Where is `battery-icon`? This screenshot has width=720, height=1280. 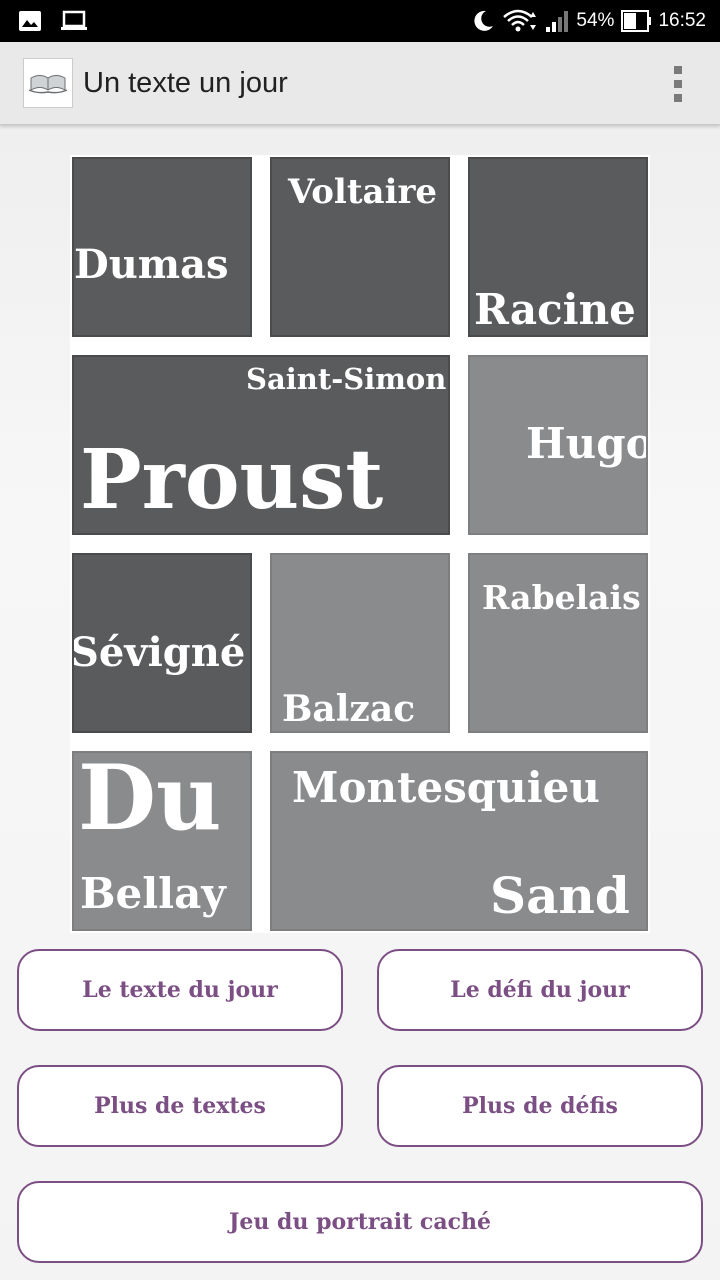
battery-icon is located at coordinates (636, 21).